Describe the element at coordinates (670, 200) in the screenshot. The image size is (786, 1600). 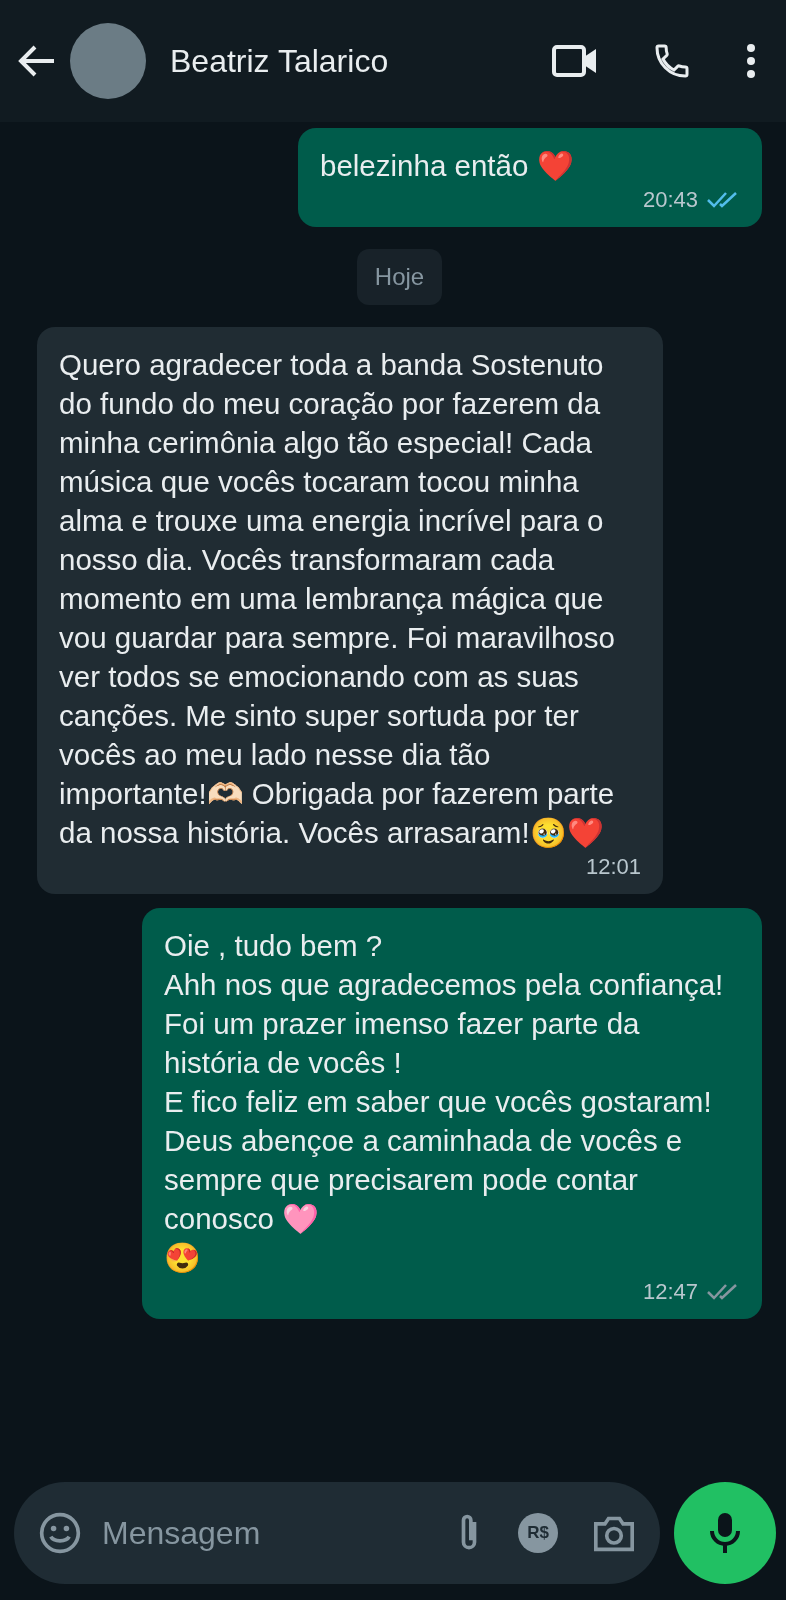
I see `message-time: 20:43` at that location.